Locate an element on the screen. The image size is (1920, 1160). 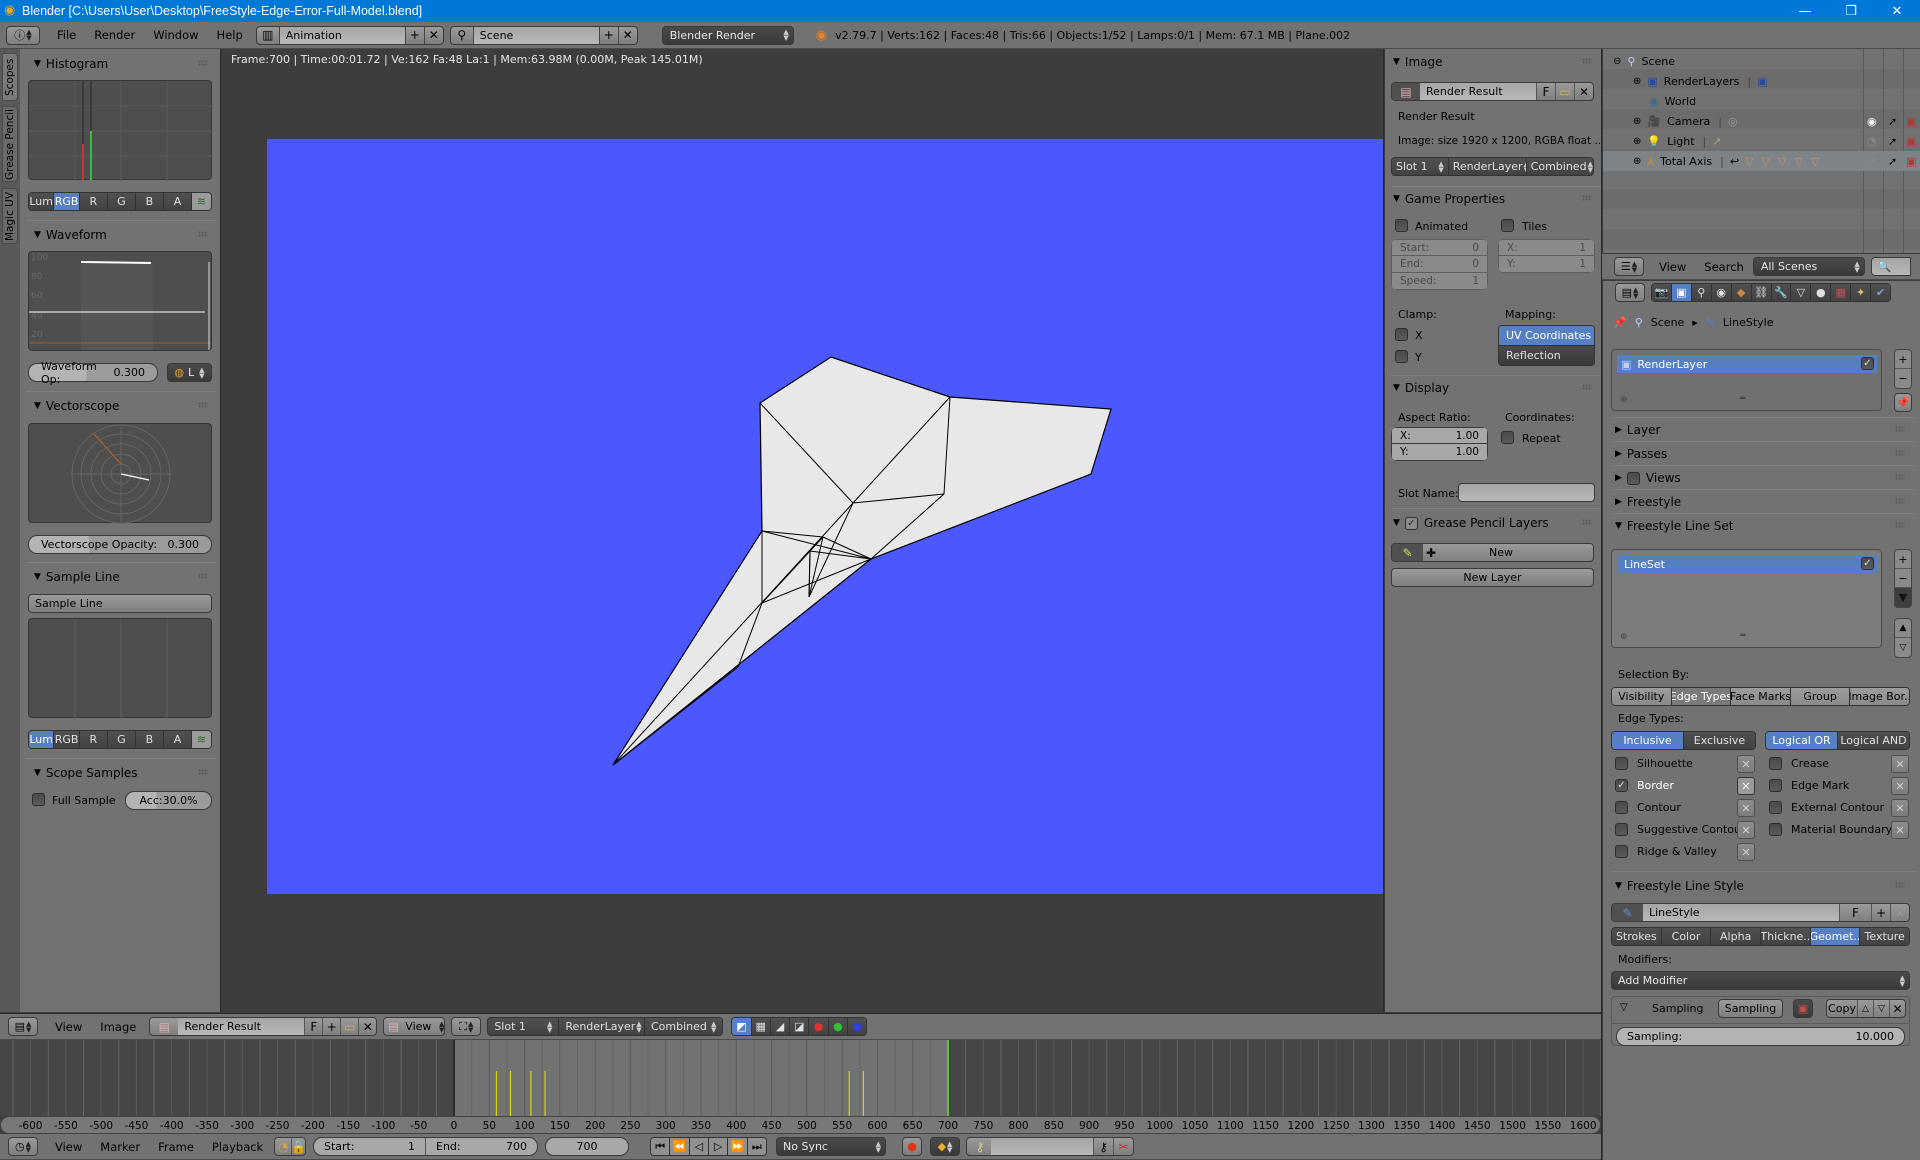
line-set-item: LineSet ✓ is located at coordinates (1747, 564).